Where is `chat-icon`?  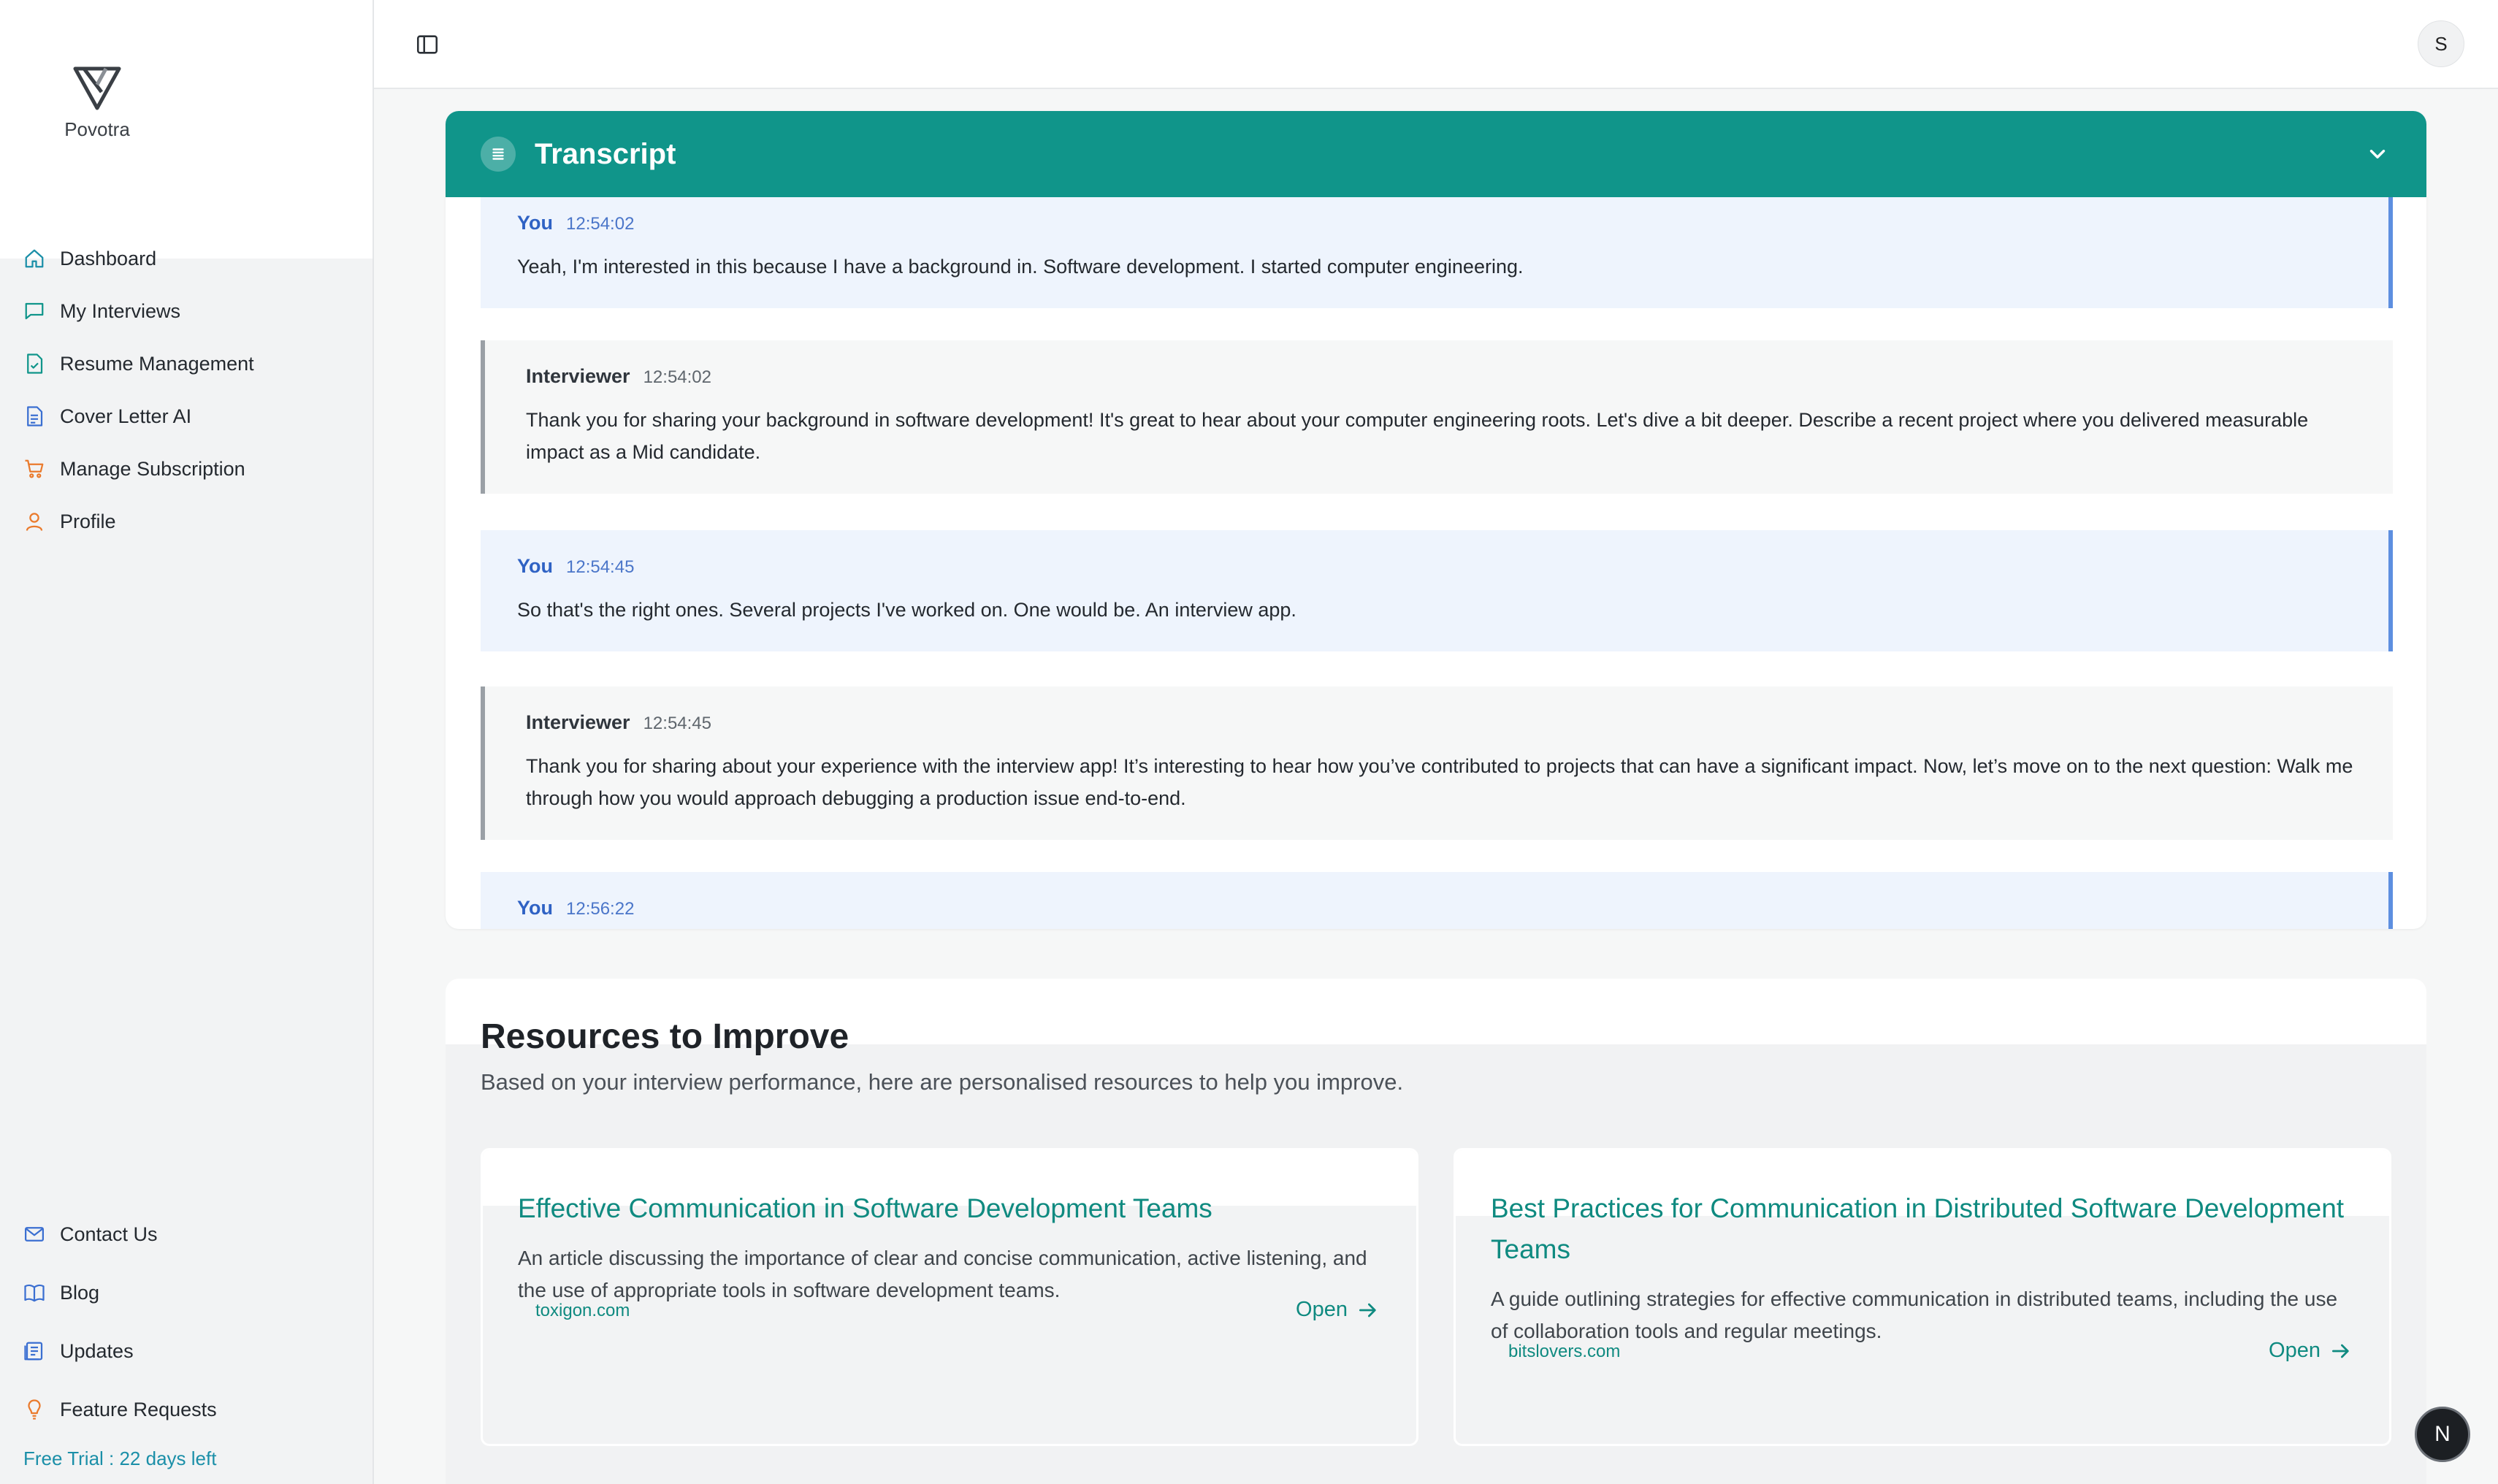
chat-icon is located at coordinates (34, 311).